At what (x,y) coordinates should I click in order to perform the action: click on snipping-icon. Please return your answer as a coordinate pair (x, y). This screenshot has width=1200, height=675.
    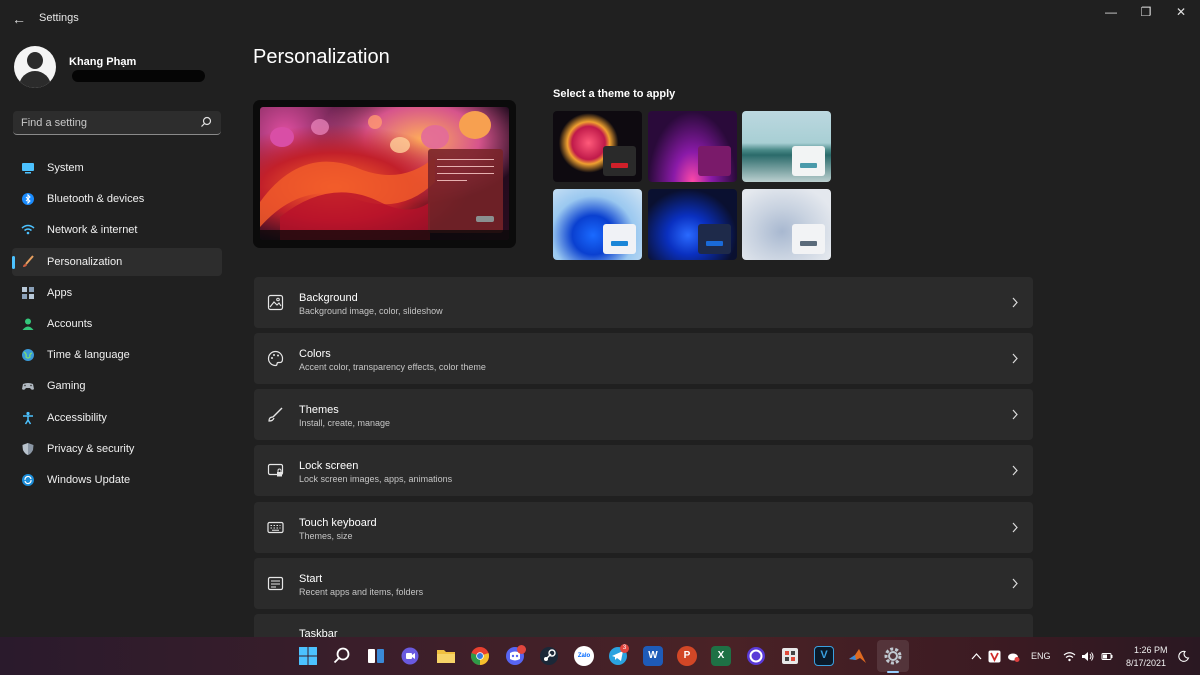
    Looking at the image, I should click on (790, 656).